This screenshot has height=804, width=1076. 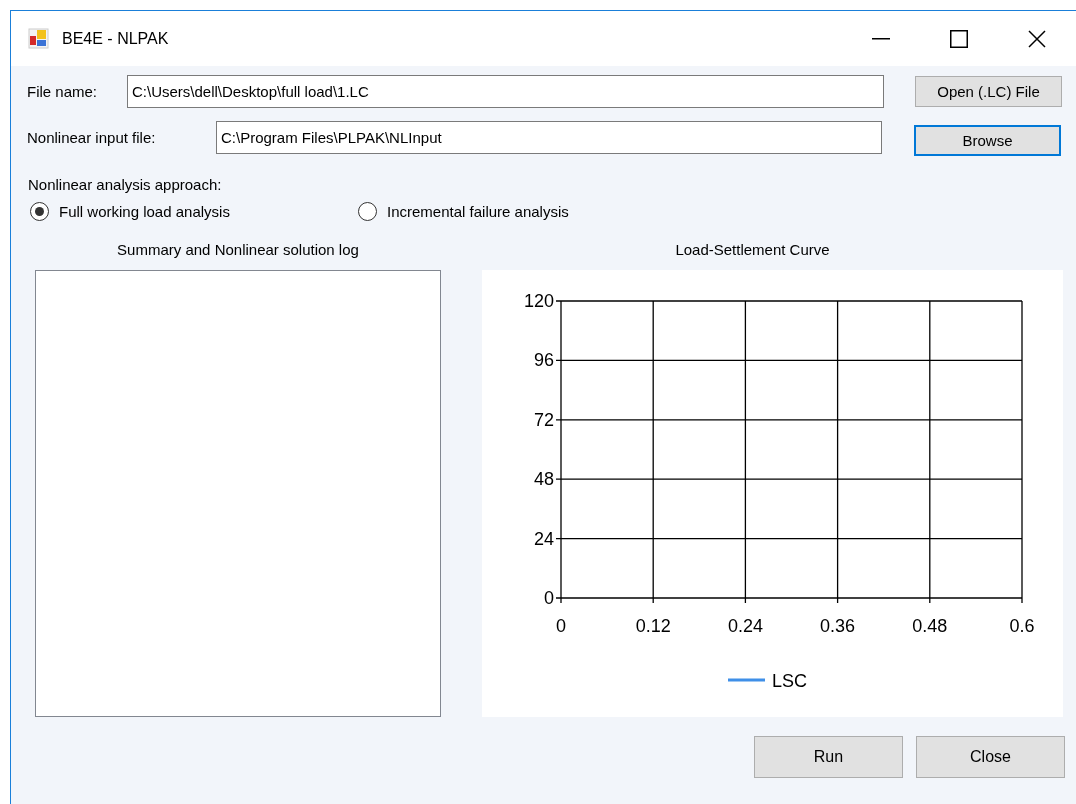 What do you see at coordinates (543, 360) in the screenshot?
I see `axis-tick-label: 96` at bounding box center [543, 360].